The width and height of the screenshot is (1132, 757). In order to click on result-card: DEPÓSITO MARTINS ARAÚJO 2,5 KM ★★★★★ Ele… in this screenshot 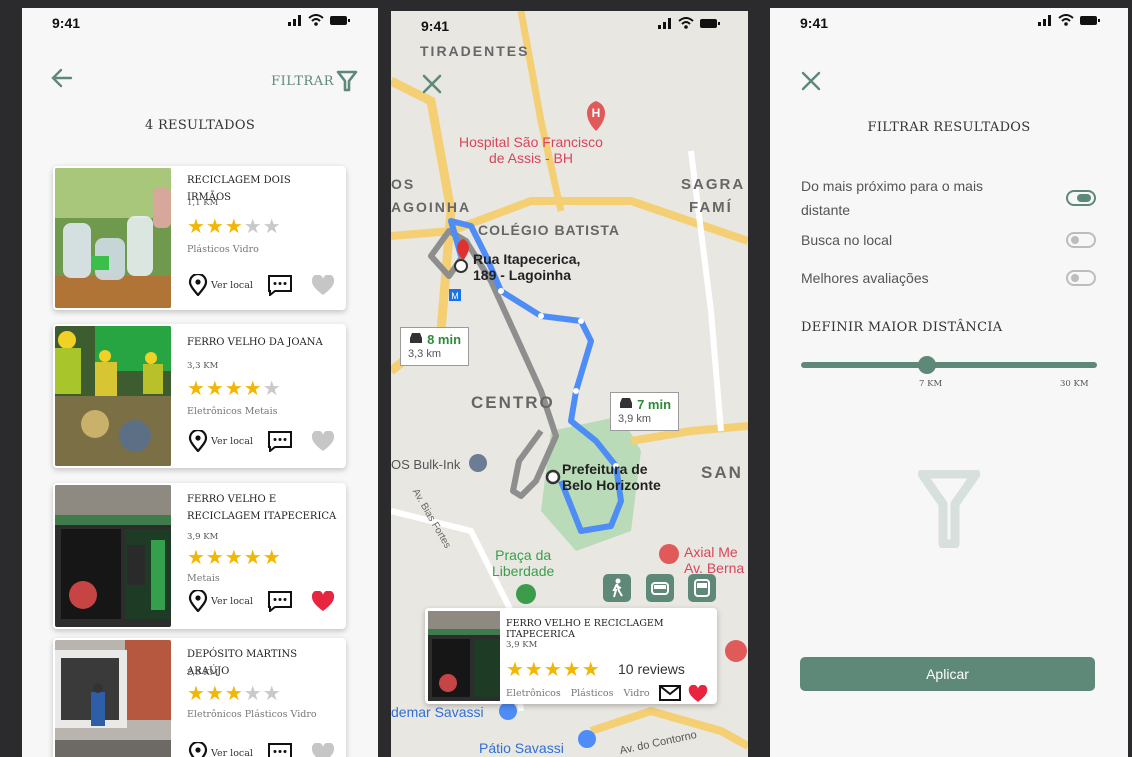, I will do `click(199, 697)`.